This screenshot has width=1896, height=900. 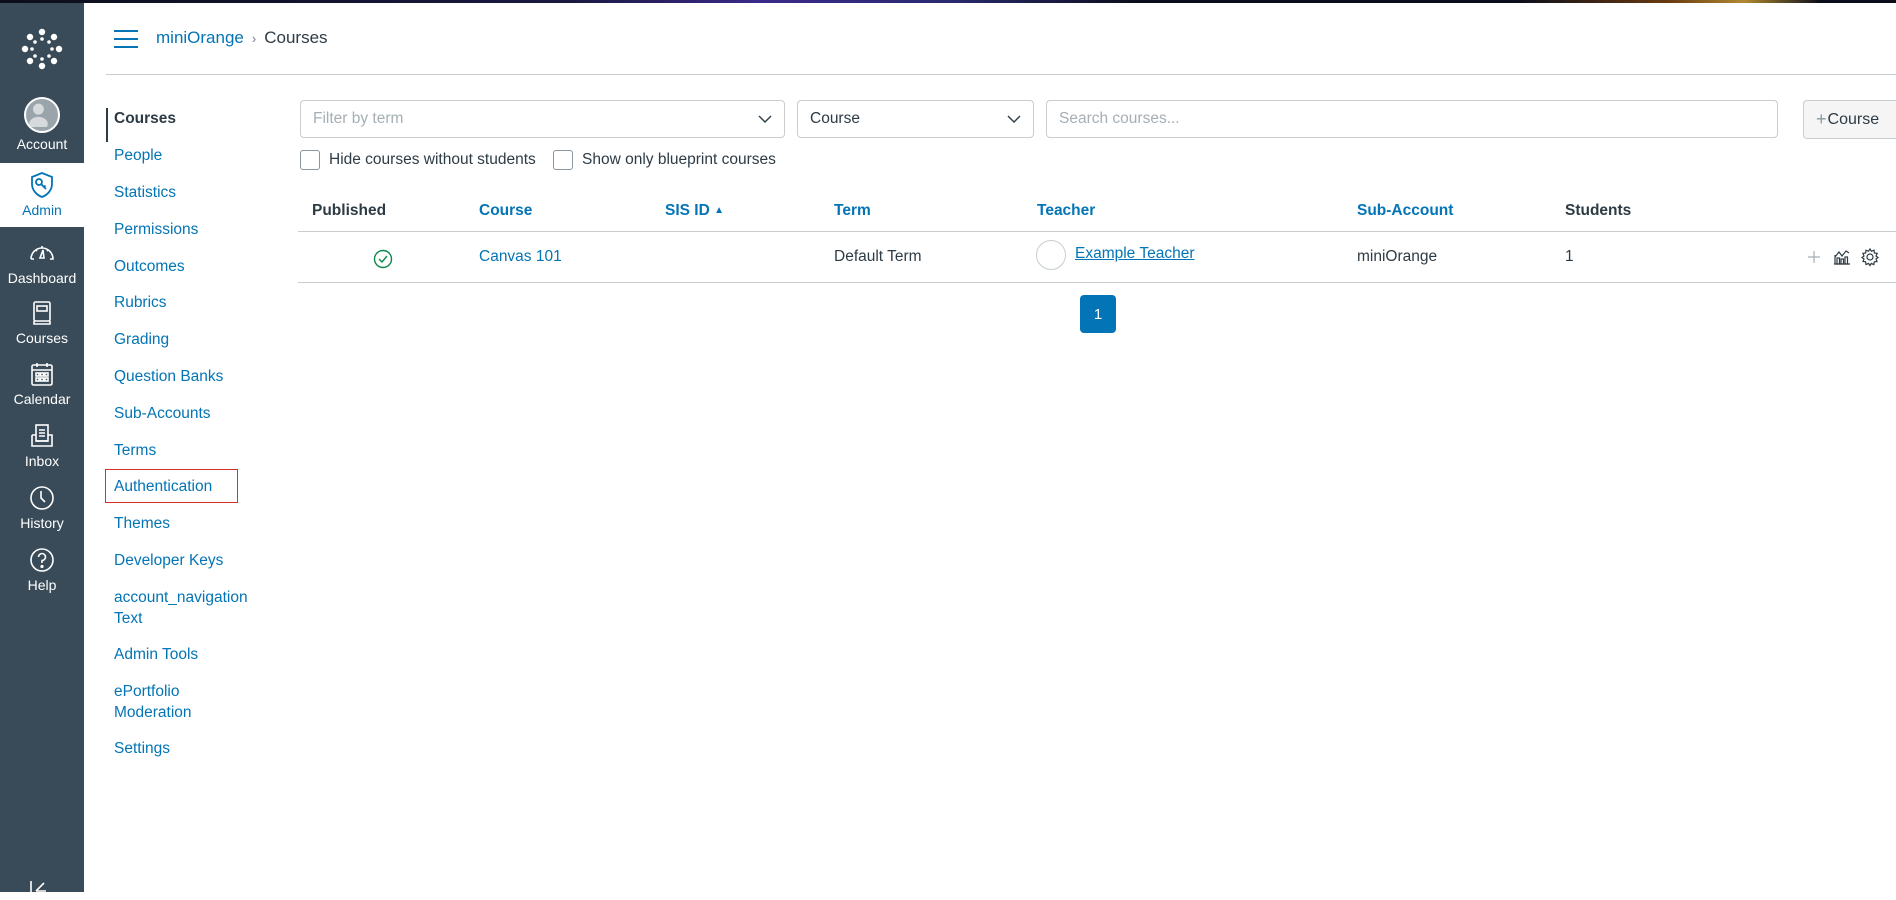 I want to click on global-nav-label: History, so click(x=42, y=523).